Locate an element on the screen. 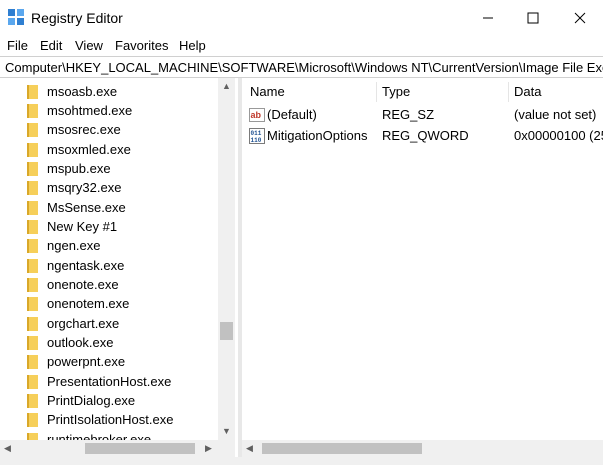 The width and height of the screenshot is (603, 465). tree-item: msoasb.exe is located at coordinates (72, 91).